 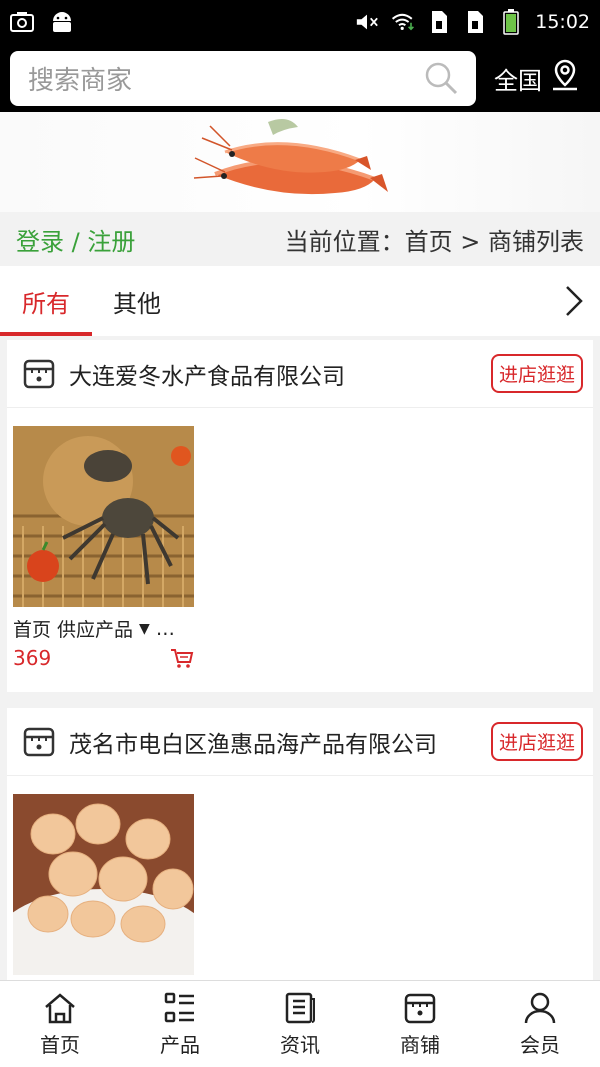 What do you see at coordinates (300, 1044) in the screenshot?
I see `nav-label: 资讯` at bounding box center [300, 1044].